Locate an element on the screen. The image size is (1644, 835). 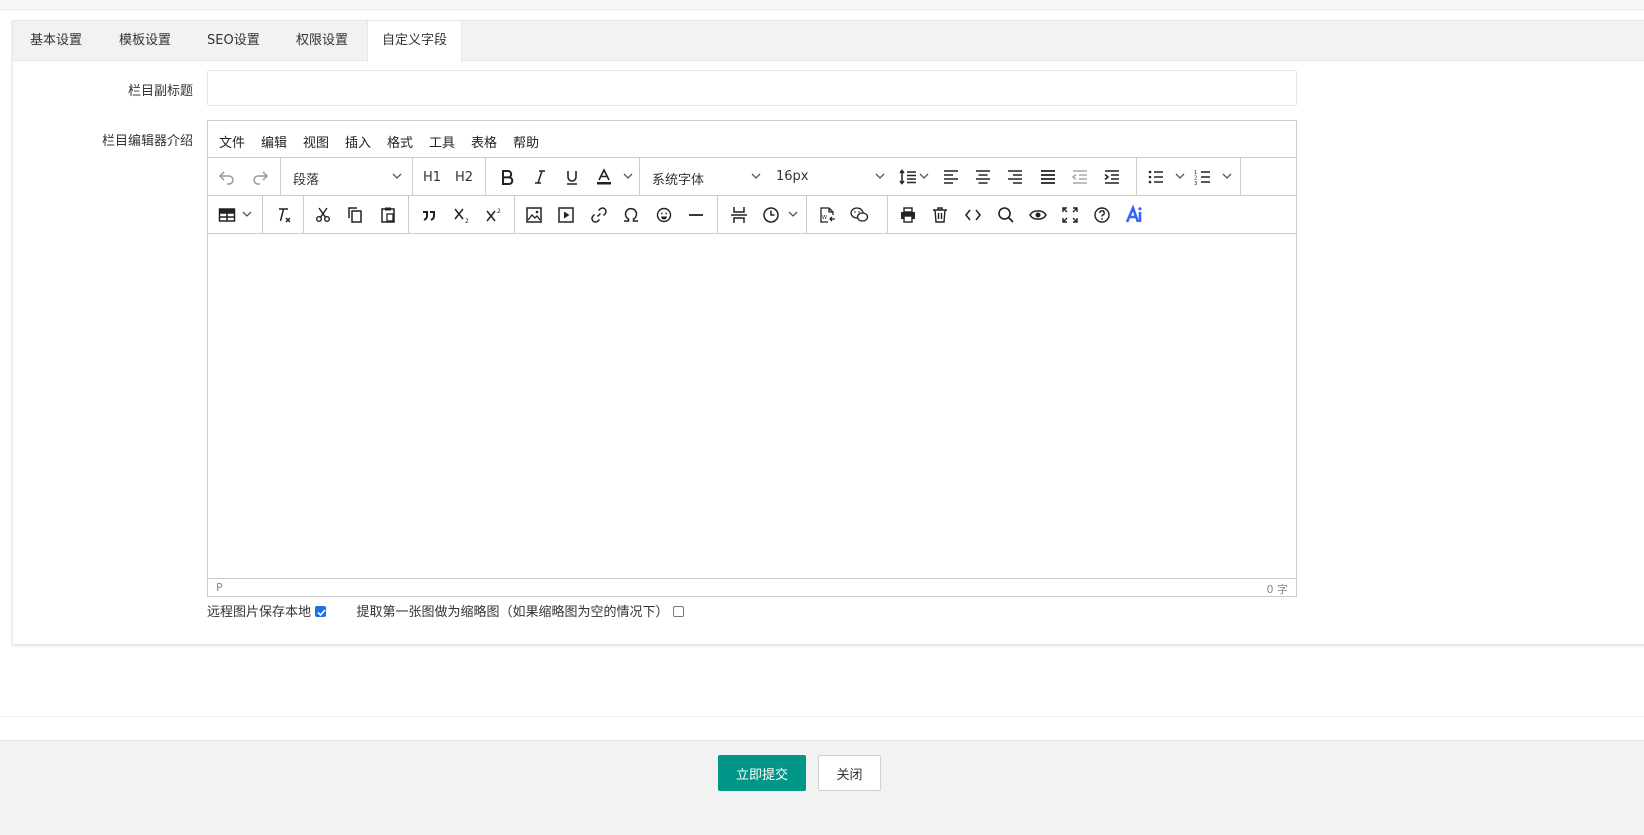
editor-options: 远程图片保存本地 提取第一张图做为缩略图（如果缩略图为空的情况下） is located at coordinates (445, 610).